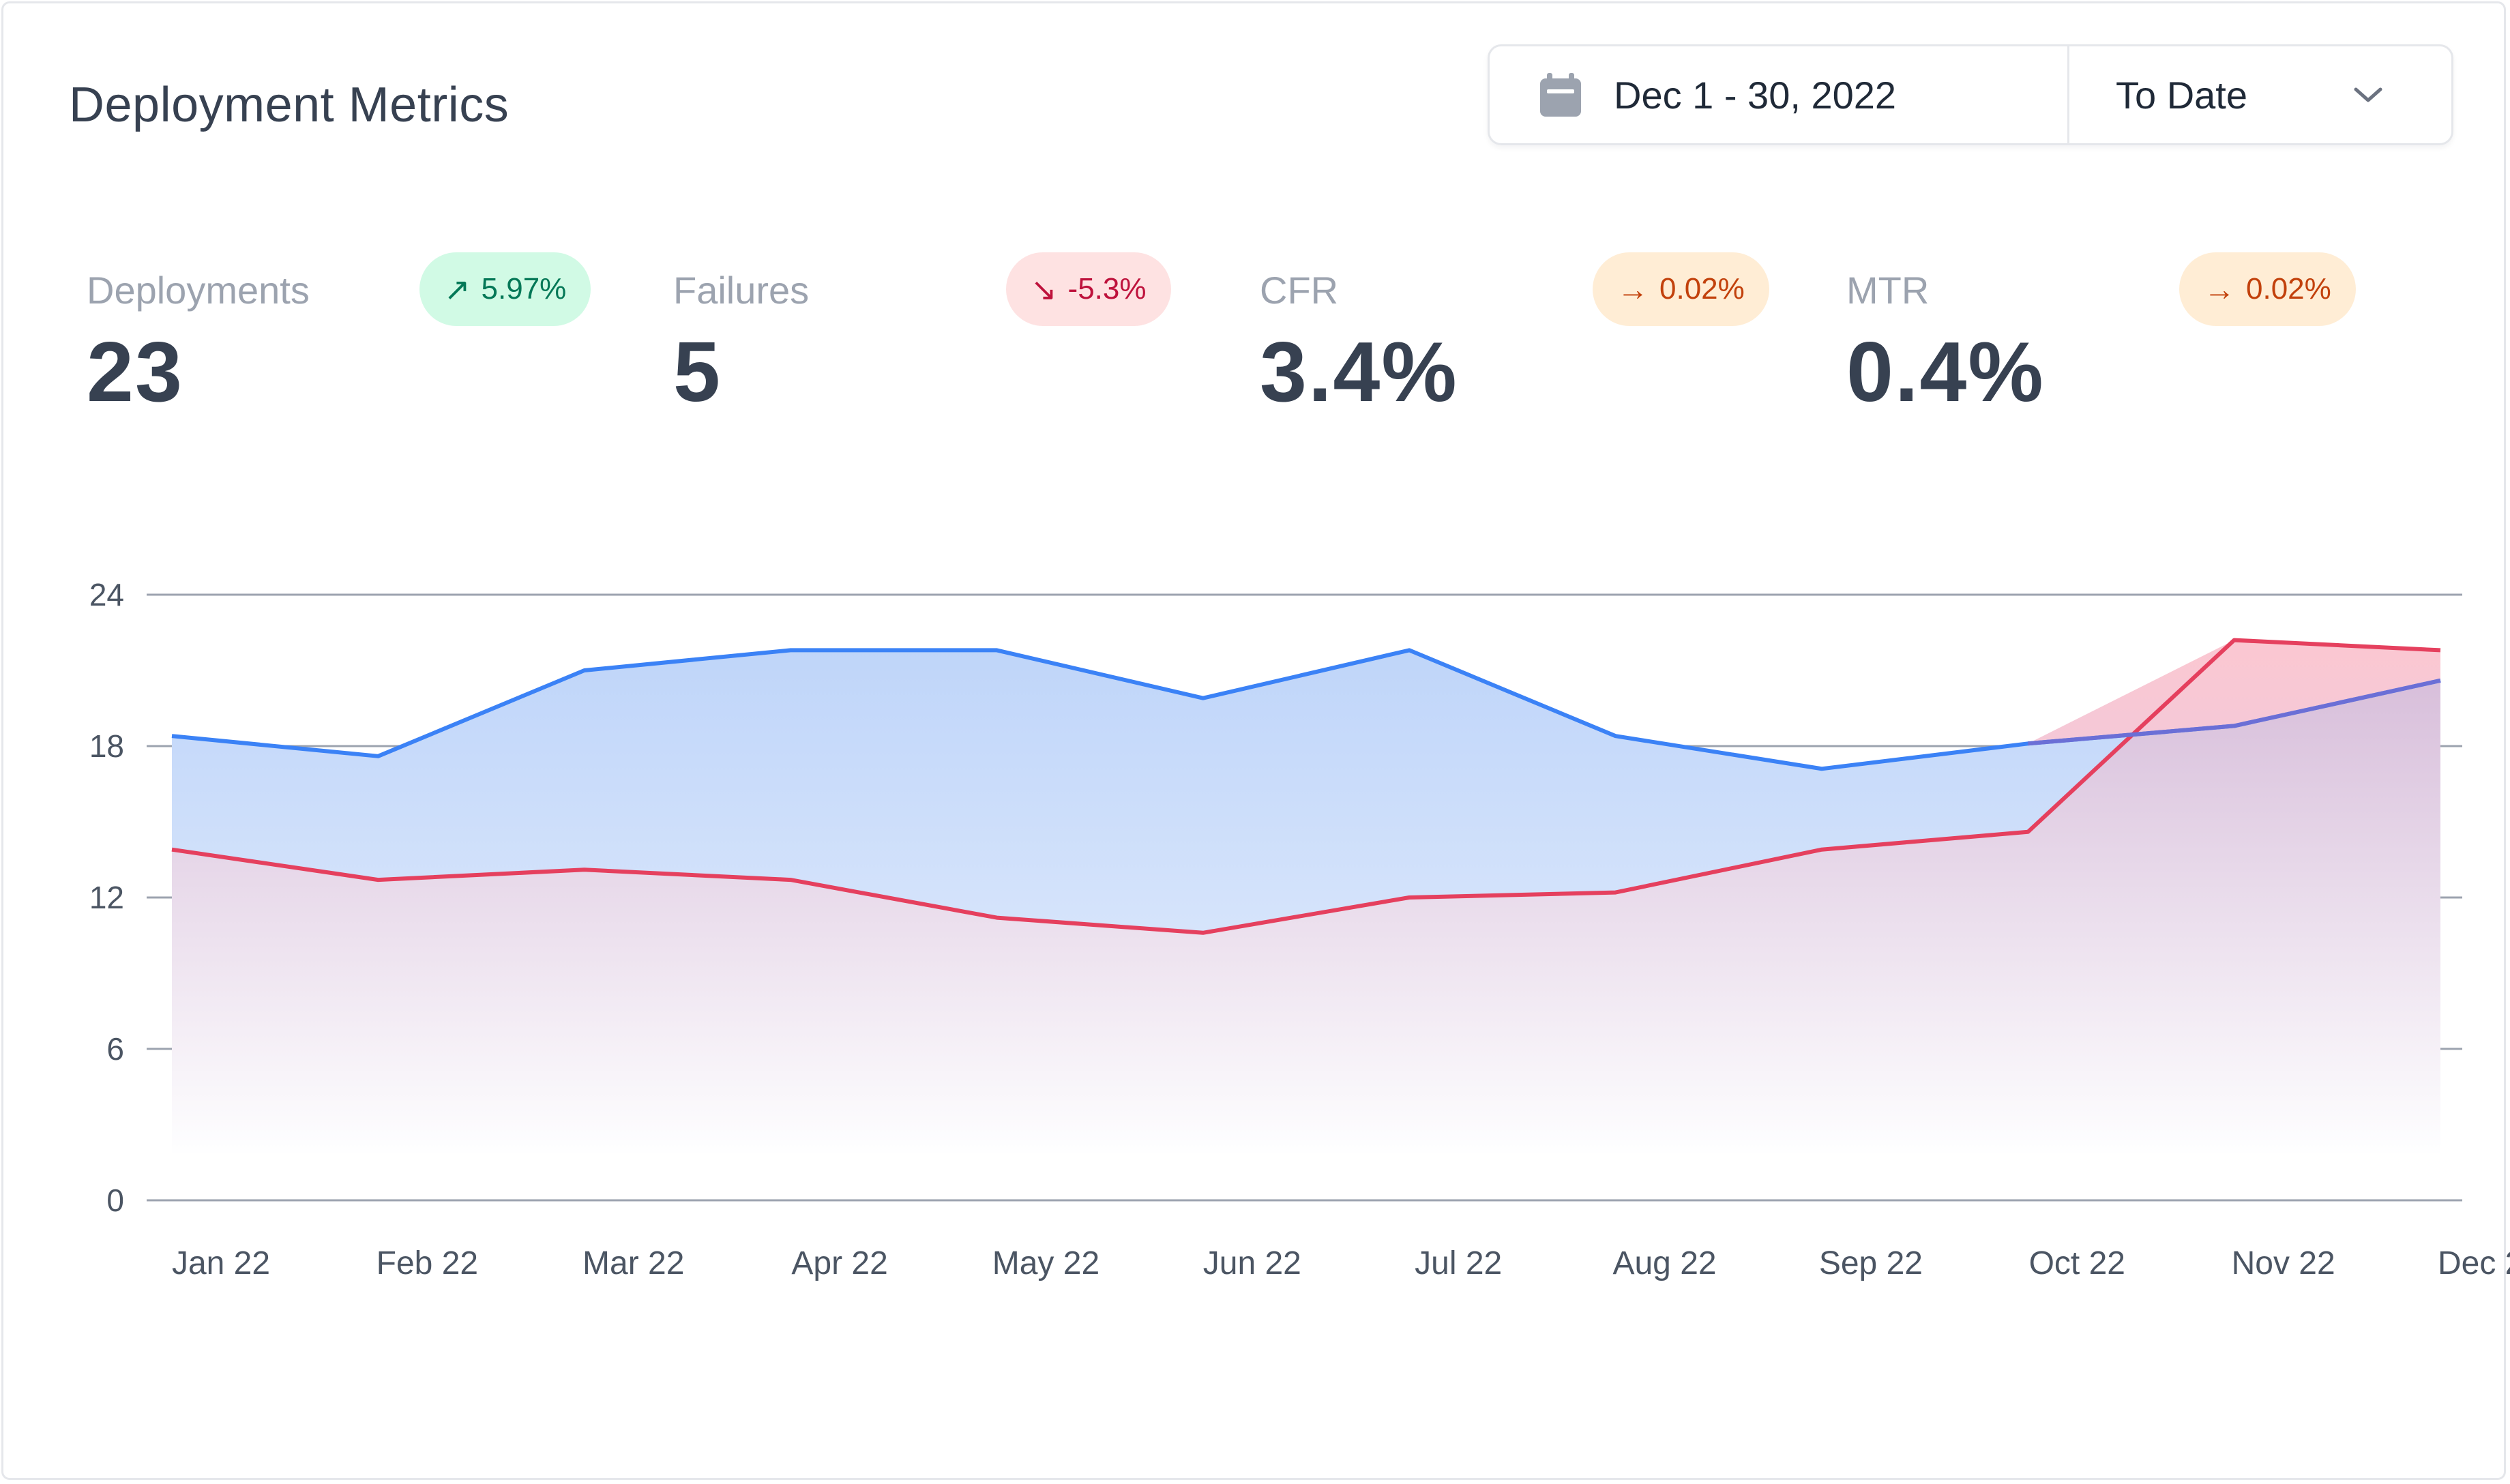 The image size is (2510, 1484). I want to click on y-tick-label: 18, so click(106, 746).